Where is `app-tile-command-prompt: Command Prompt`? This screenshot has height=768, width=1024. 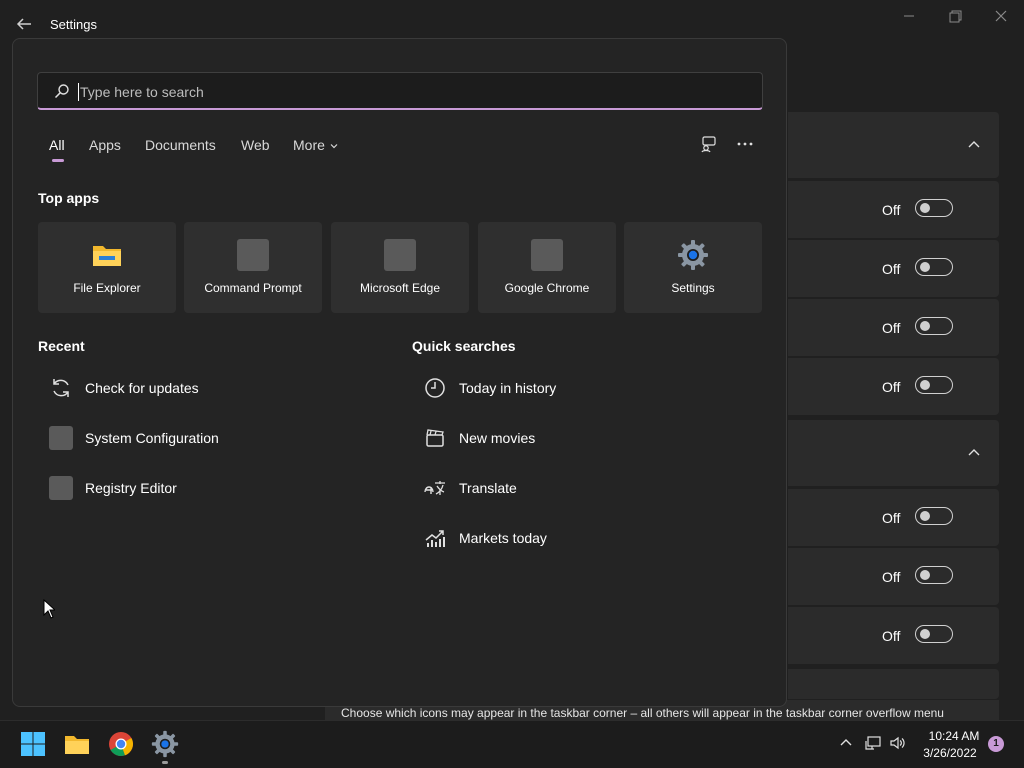 app-tile-command-prompt: Command Prompt is located at coordinates (253, 267).